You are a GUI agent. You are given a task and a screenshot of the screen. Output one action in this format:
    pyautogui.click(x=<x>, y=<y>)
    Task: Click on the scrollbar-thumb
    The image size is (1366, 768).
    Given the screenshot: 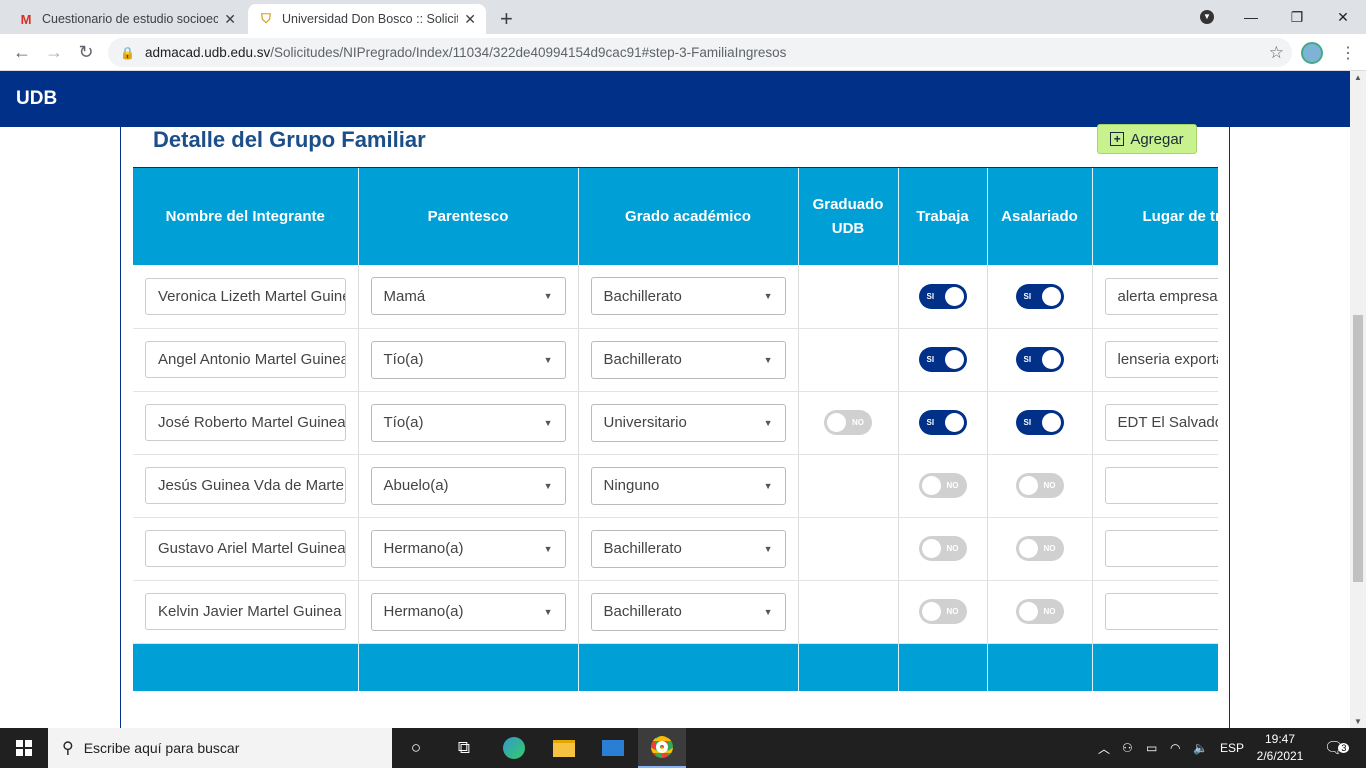 What is the action you would take?
    pyautogui.click(x=1358, y=448)
    